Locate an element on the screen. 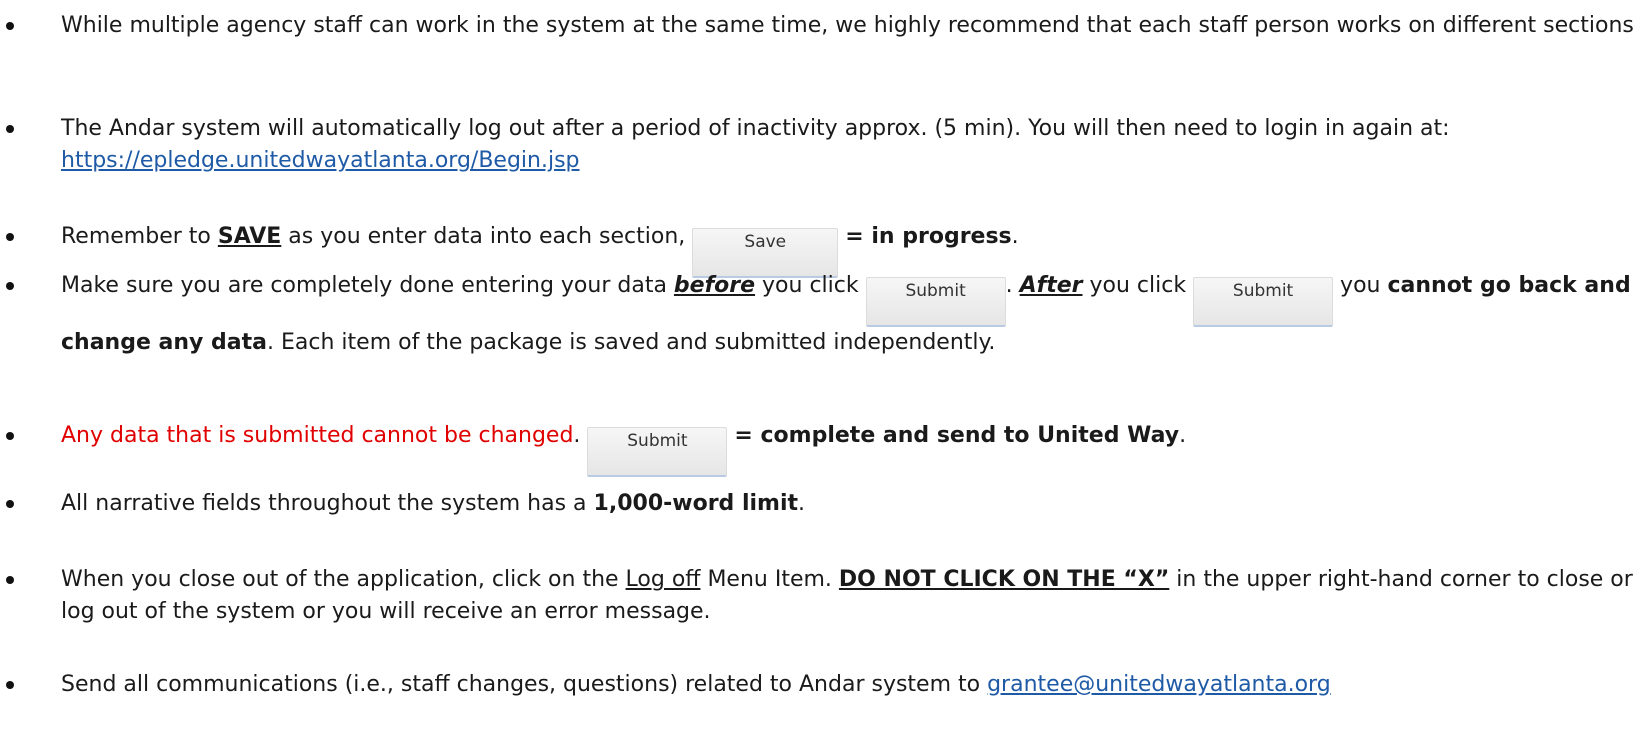 The image size is (1652, 739). do-not-click-warning: DO NOT CLICK ON THE “X” is located at coordinates (1004, 579).